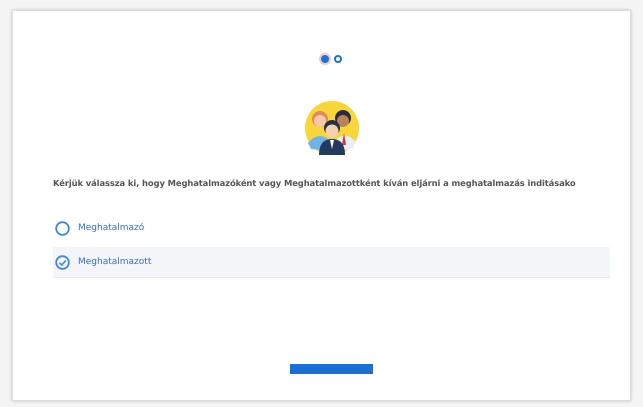 Image resolution: width=643 pixels, height=407 pixels. I want to click on checked-radio-icon, so click(62, 262).